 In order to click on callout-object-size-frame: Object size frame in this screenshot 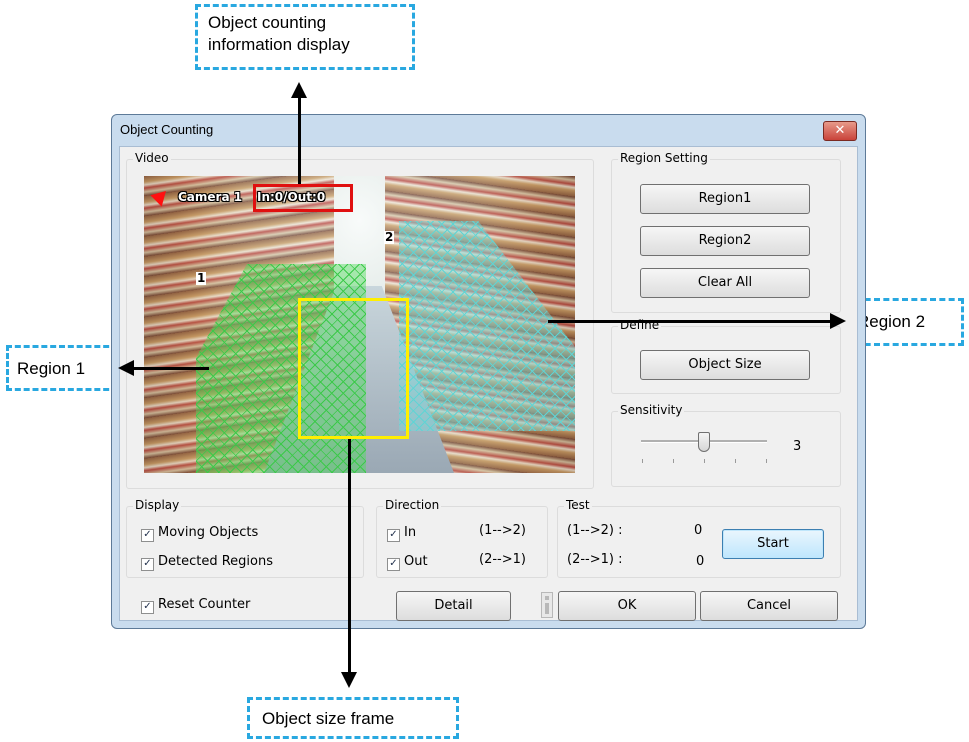, I will do `click(353, 718)`.